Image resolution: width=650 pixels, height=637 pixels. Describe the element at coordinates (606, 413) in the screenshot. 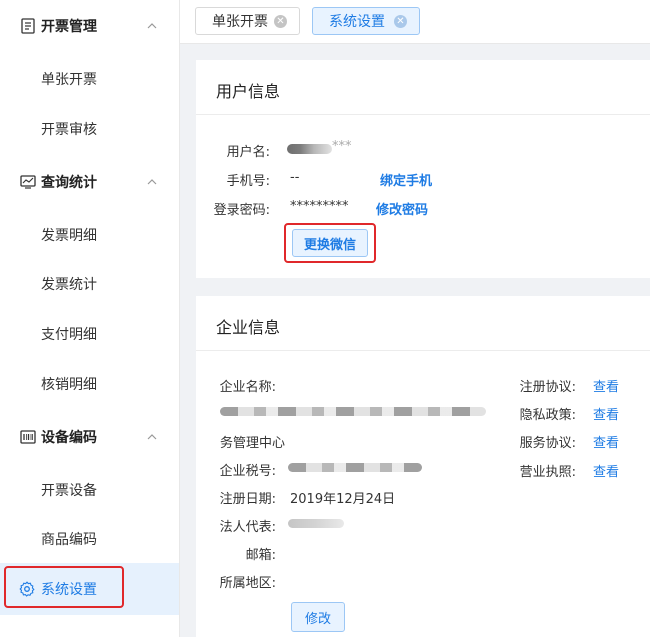

I see `view-privacy-policy-link: 查看` at that location.